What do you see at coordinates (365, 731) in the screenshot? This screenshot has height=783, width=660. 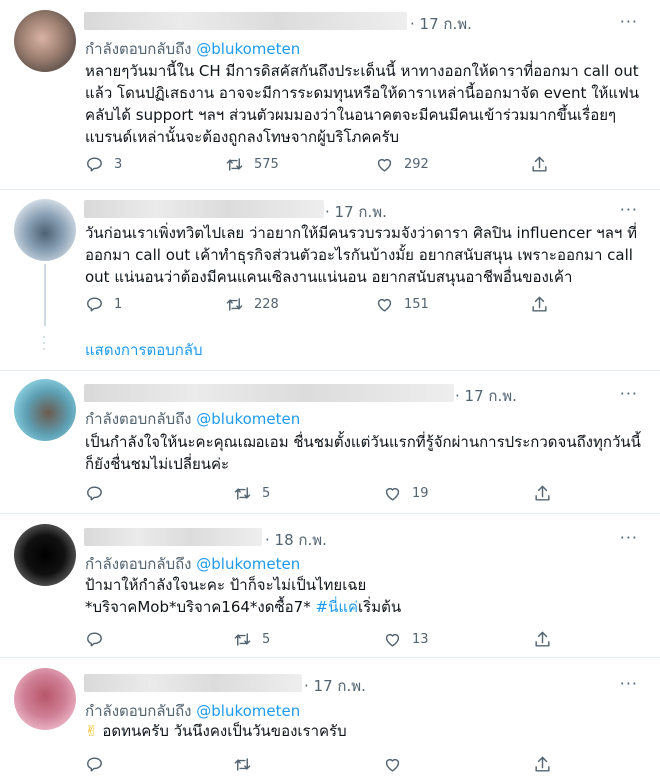 I see `tweet-text: ✌ อดทนครับ วันนึงคงเป็นวันของเราครับ` at bounding box center [365, 731].